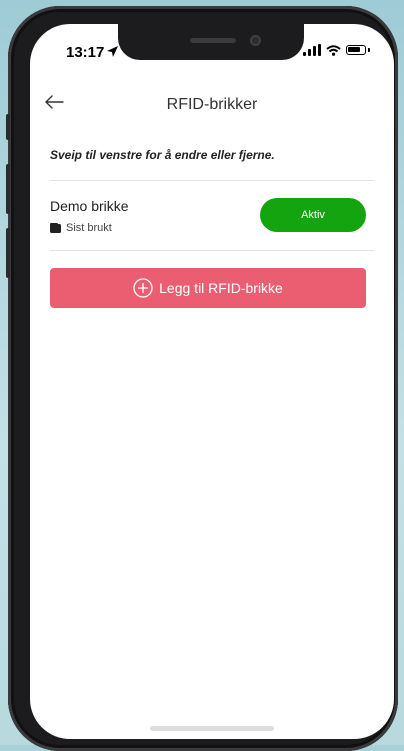  Describe the element at coordinates (112, 51) in the screenshot. I see `location-arrow-icon` at that location.